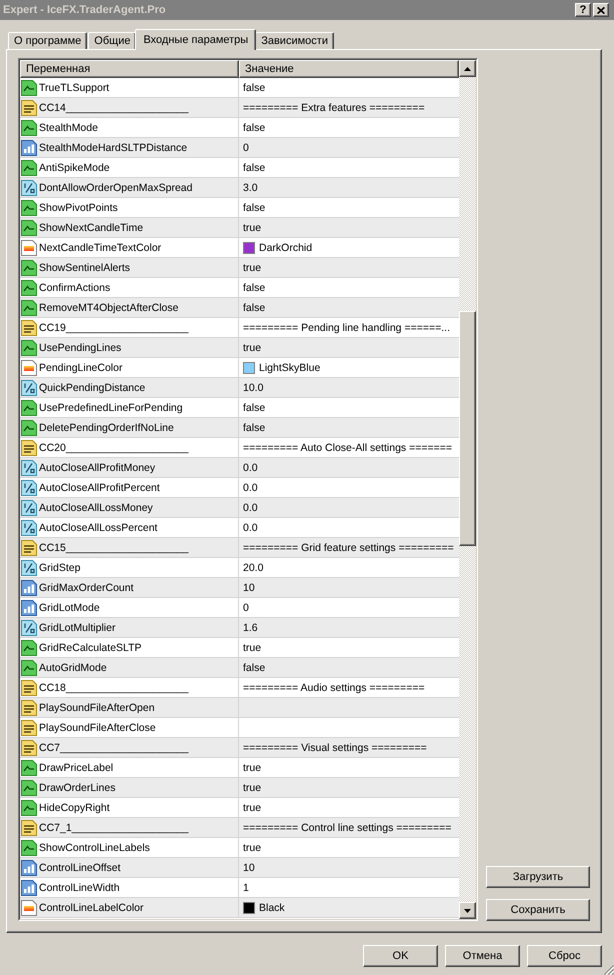  What do you see at coordinates (239, 188) in the screenshot?
I see `parameter-row: DontAllowOrderOpenMaxSpread 3.0` at bounding box center [239, 188].